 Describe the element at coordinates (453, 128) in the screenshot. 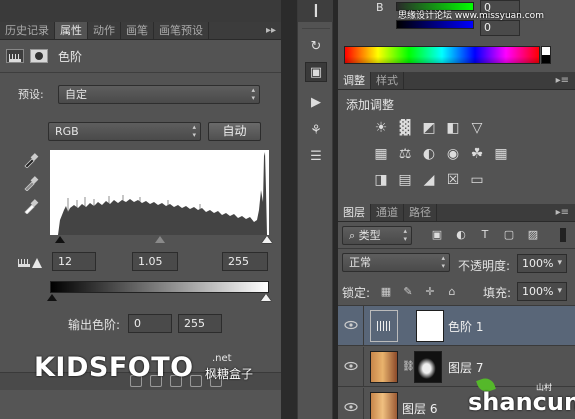

I see `exposure-icon: ◧` at that location.